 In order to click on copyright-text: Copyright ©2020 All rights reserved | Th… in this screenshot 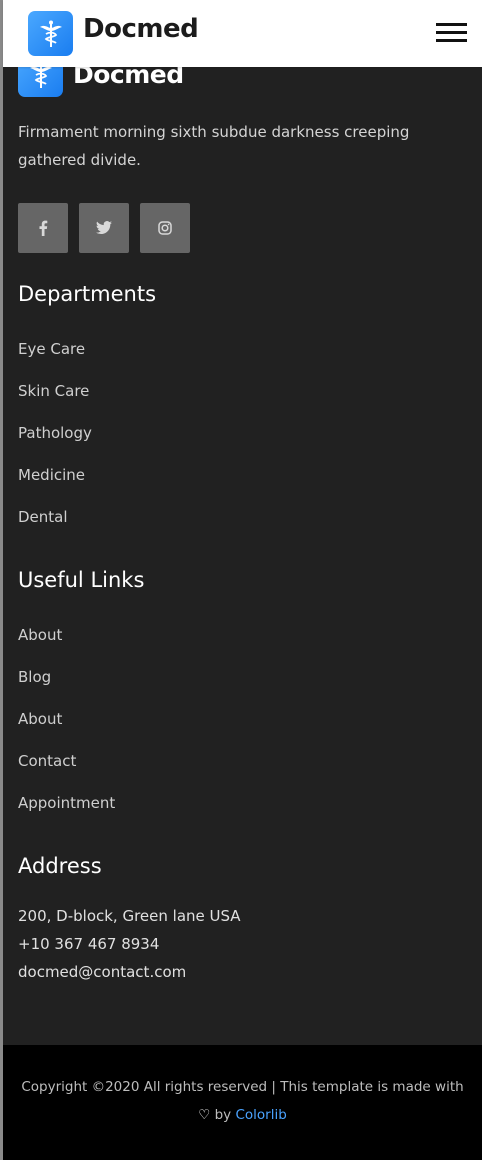, I will do `click(242, 1087)`.